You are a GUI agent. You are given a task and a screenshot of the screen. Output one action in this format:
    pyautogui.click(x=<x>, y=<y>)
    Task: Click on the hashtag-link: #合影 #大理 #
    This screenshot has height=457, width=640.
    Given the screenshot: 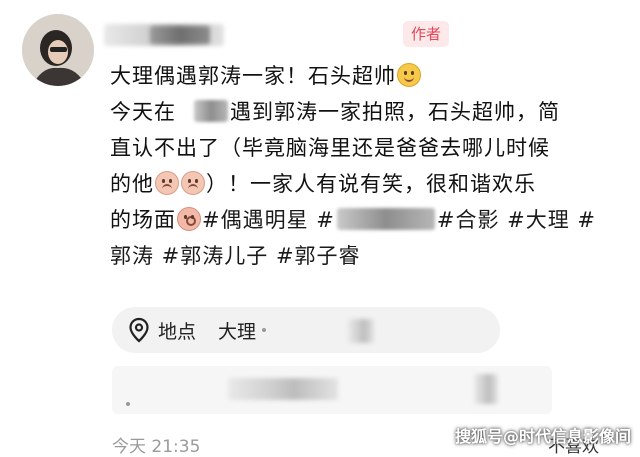 What is the action you would take?
    pyautogui.click(x=516, y=220)
    